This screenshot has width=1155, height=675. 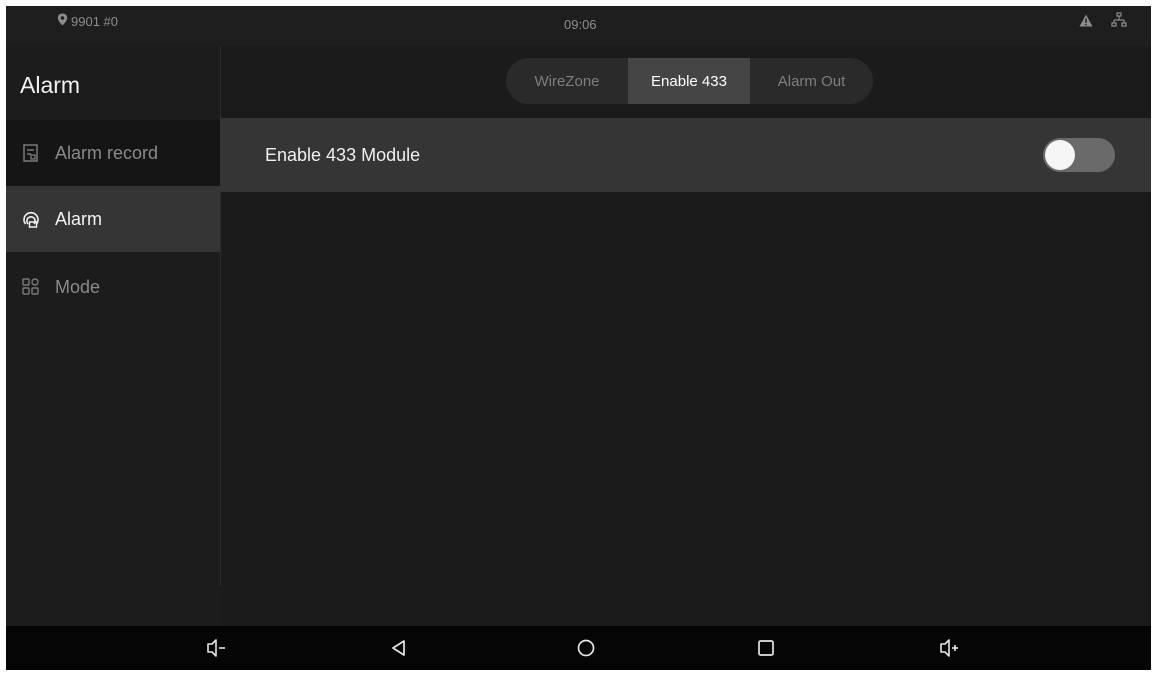 What do you see at coordinates (31, 287) in the screenshot?
I see `grid-icon` at bounding box center [31, 287].